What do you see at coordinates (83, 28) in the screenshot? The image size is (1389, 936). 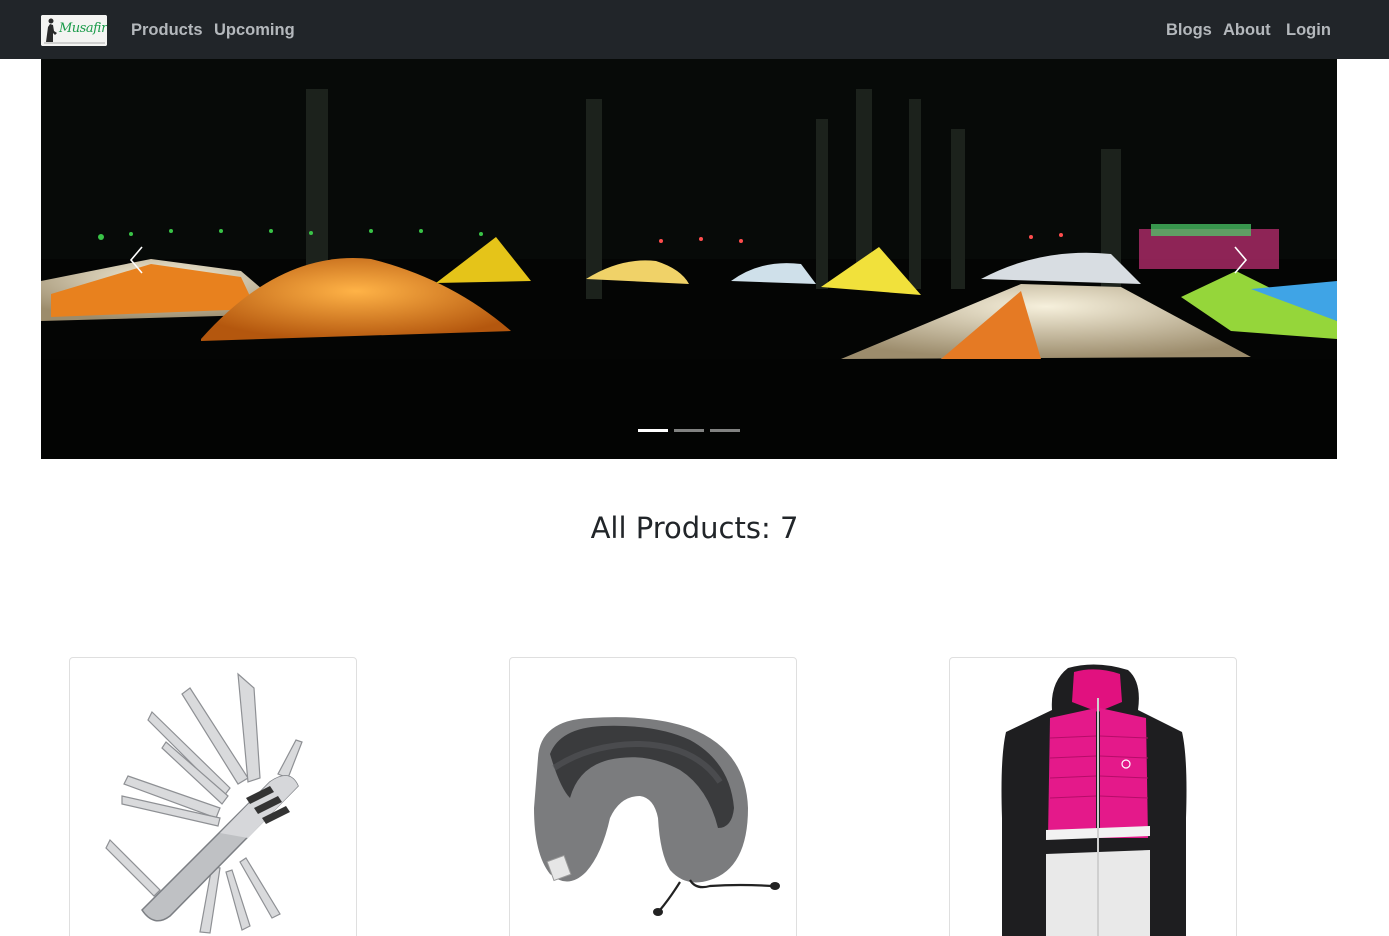 I see `brand-name: Musafir` at bounding box center [83, 28].